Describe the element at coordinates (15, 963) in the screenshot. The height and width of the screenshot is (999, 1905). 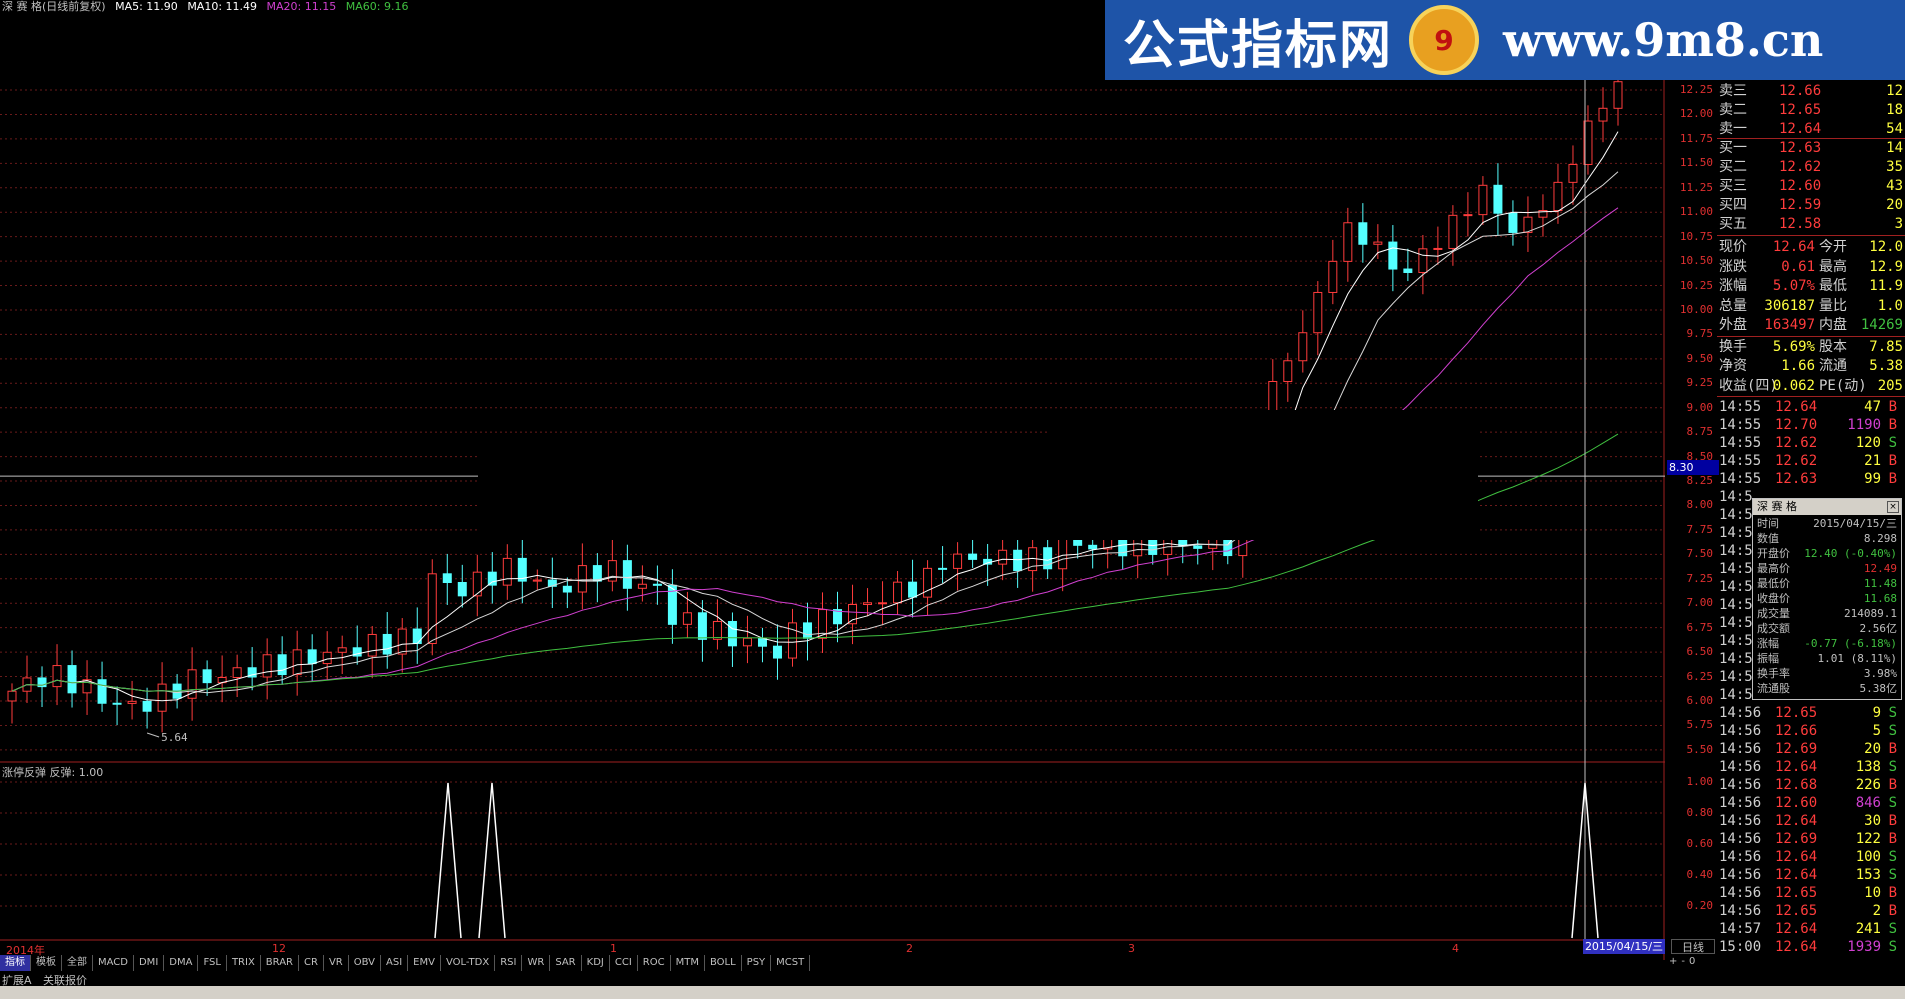
I see `indicator-tab: 指标` at that location.